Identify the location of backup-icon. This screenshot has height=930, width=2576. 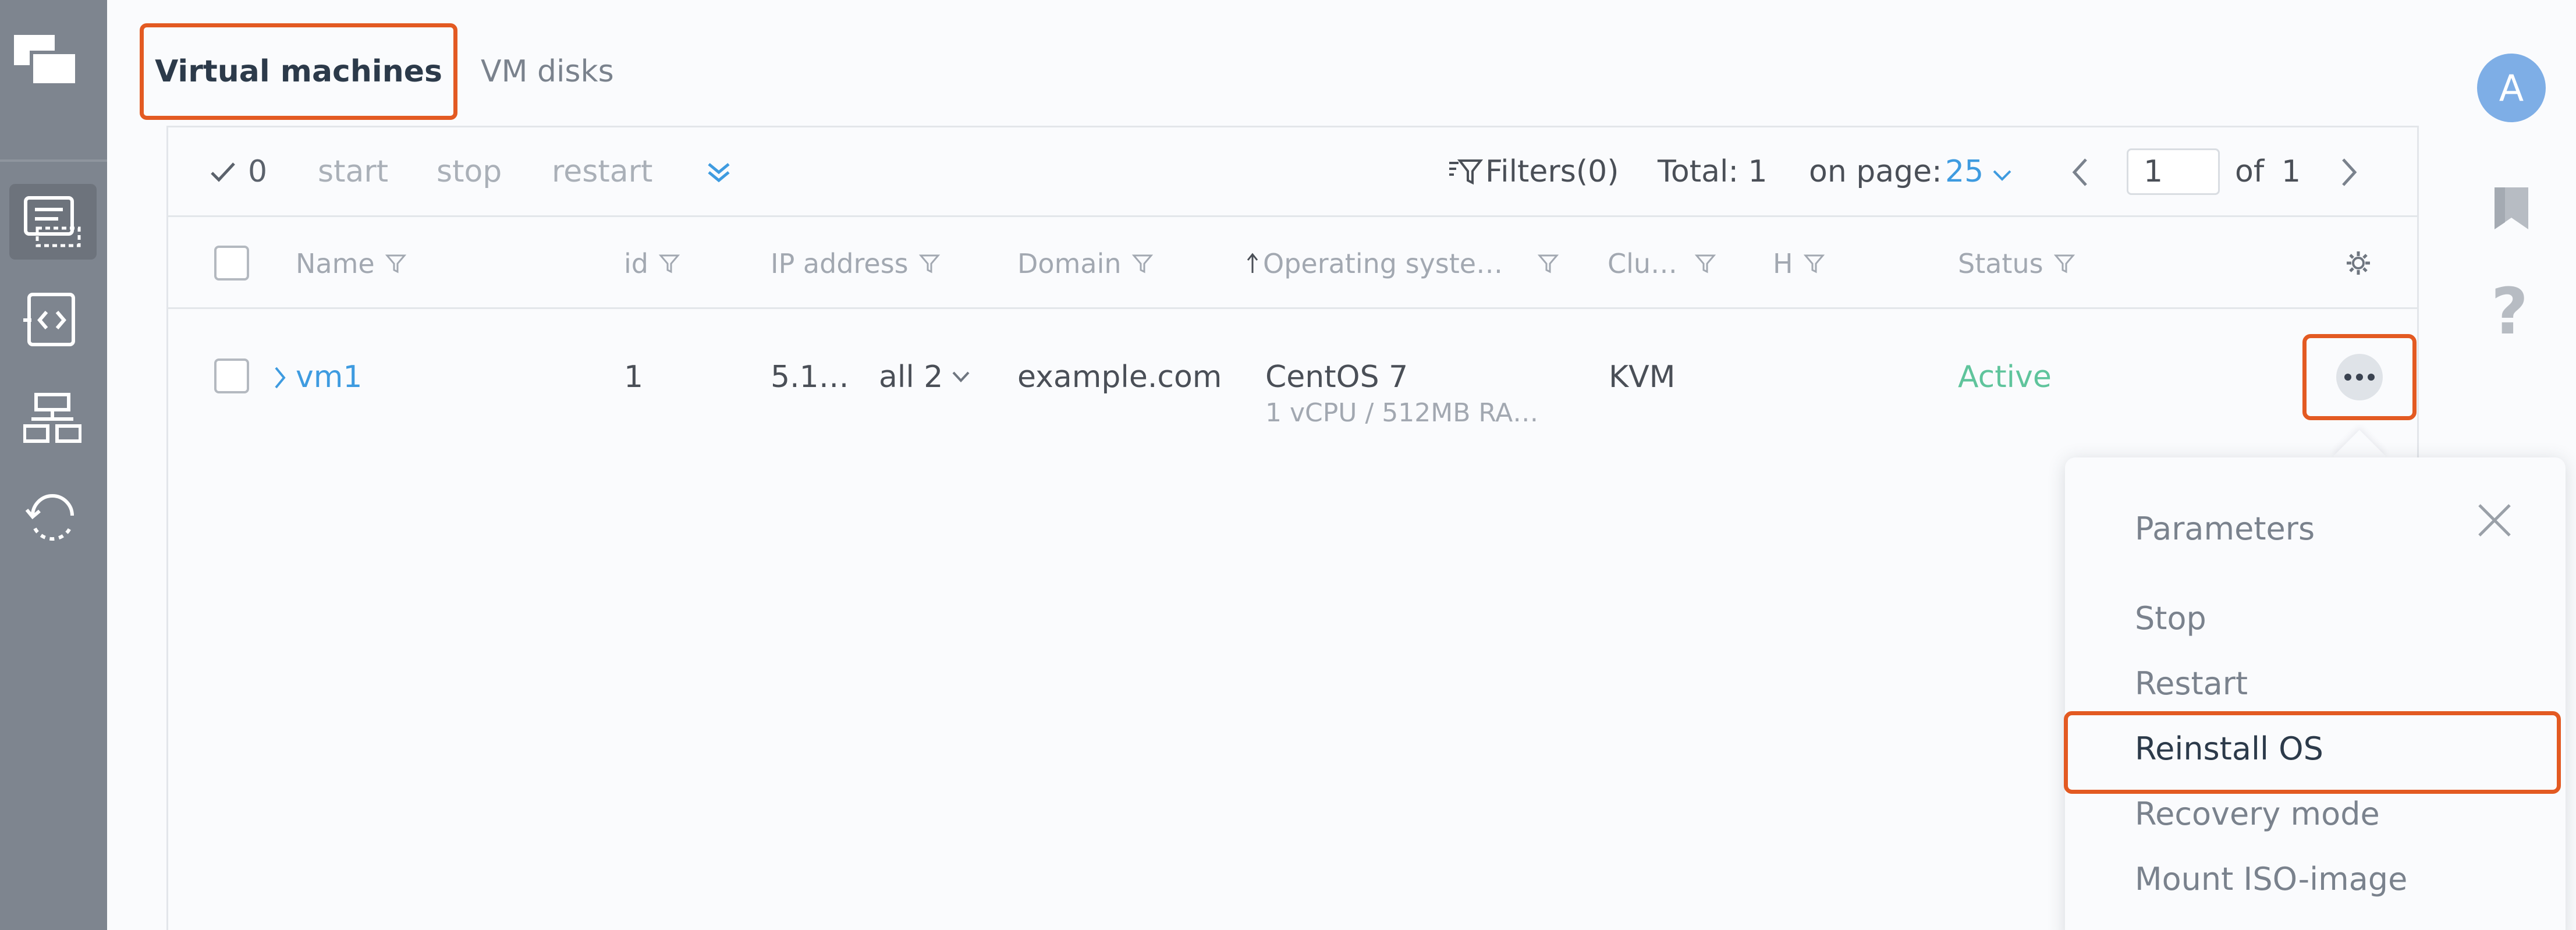
(52, 518).